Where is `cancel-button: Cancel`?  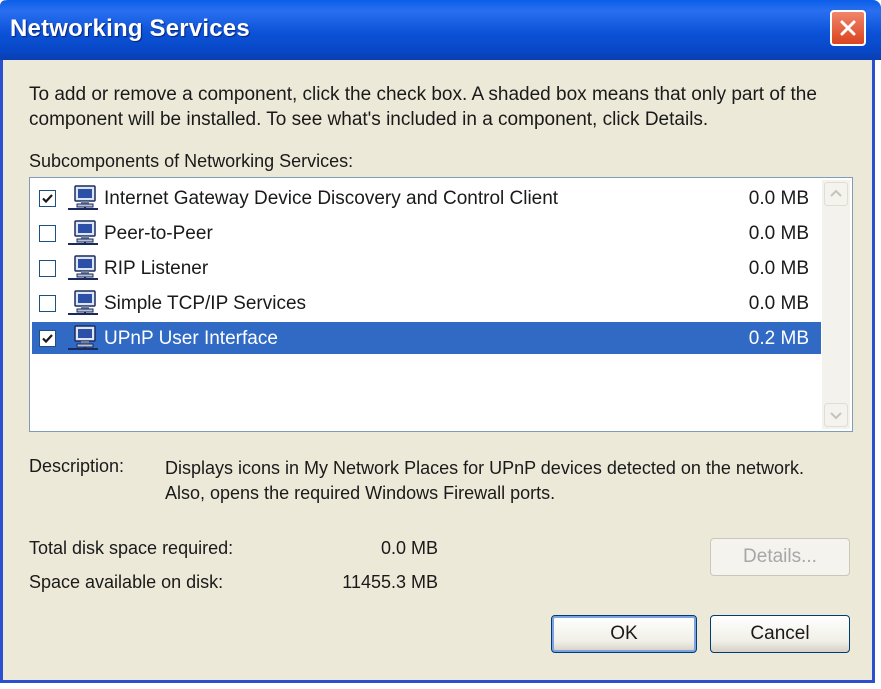 cancel-button: Cancel is located at coordinates (780, 634).